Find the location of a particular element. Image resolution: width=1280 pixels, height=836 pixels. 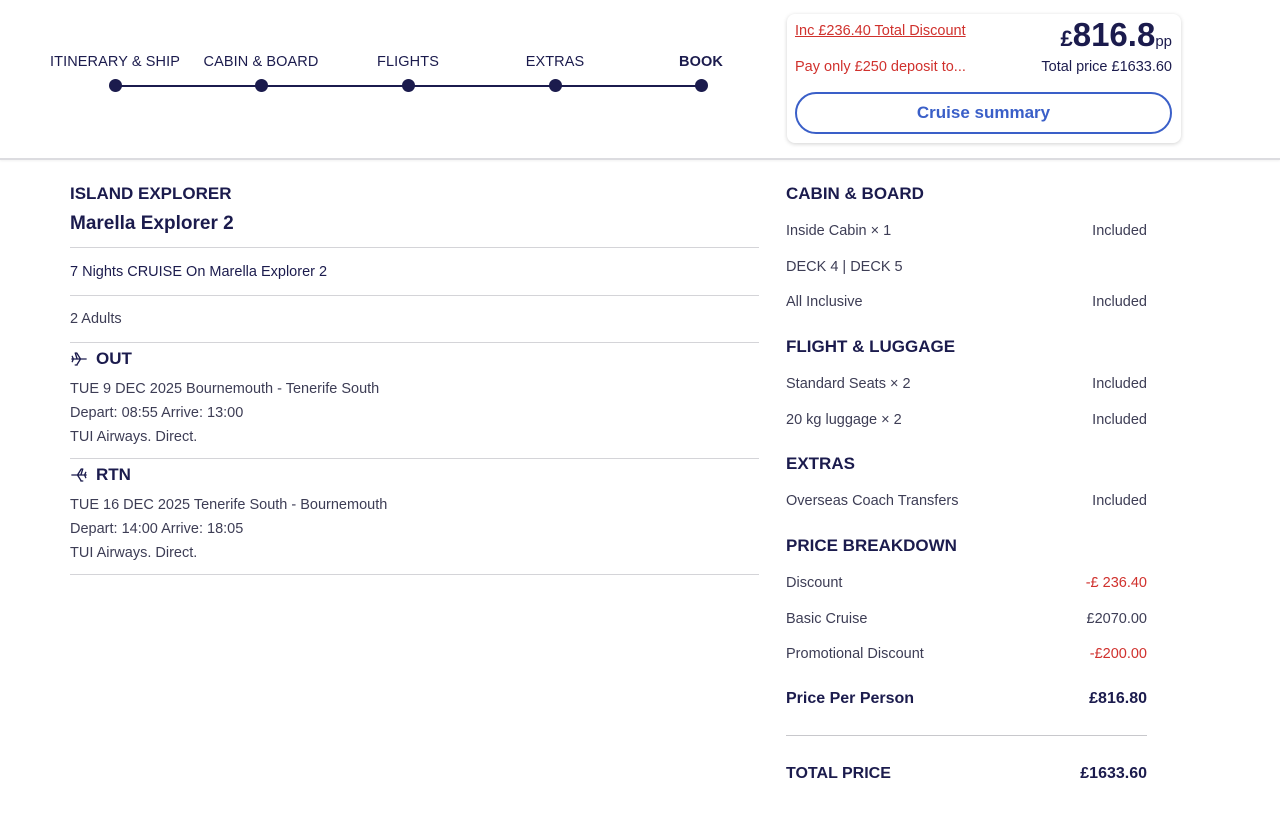

cruise-nights: 7 Nights CRUISE On Marella Explorer 2 is located at coordinates (199, 272).